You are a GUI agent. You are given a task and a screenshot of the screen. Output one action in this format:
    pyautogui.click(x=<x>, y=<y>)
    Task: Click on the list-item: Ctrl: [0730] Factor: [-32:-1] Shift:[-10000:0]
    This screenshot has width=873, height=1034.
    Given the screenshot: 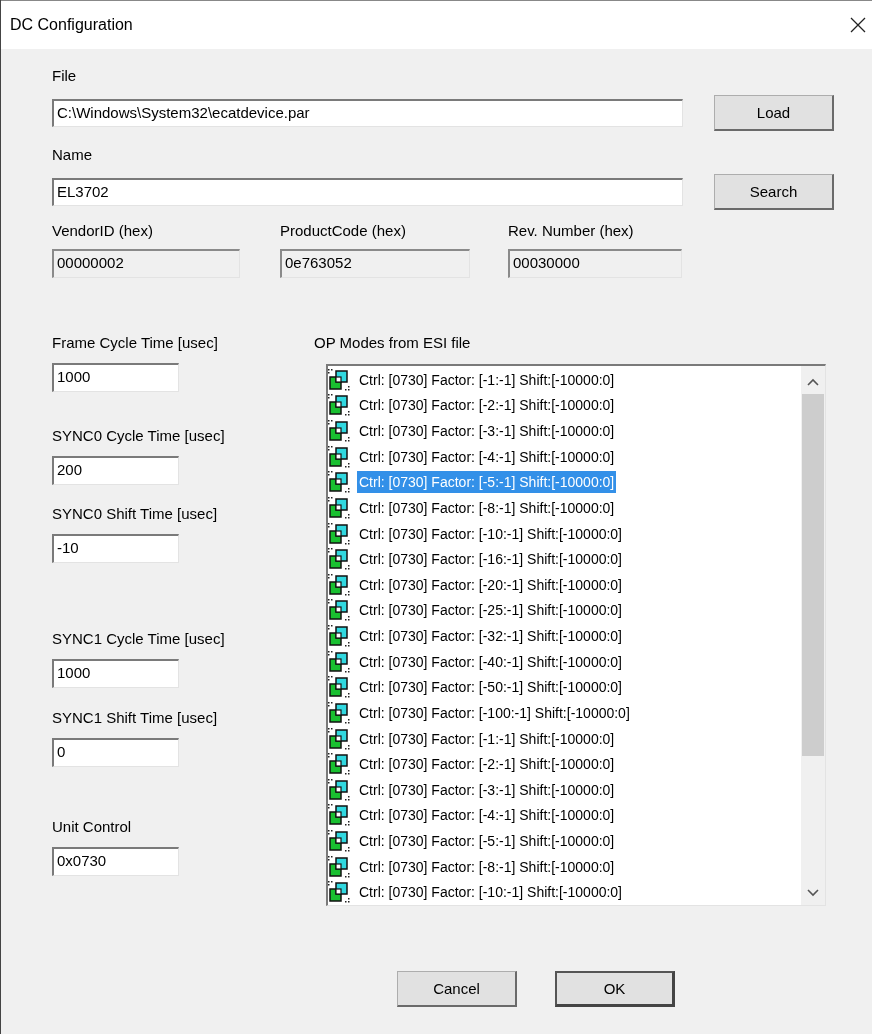 What is the action you would take?
    pyautogui.click(x=490, y=636)
    